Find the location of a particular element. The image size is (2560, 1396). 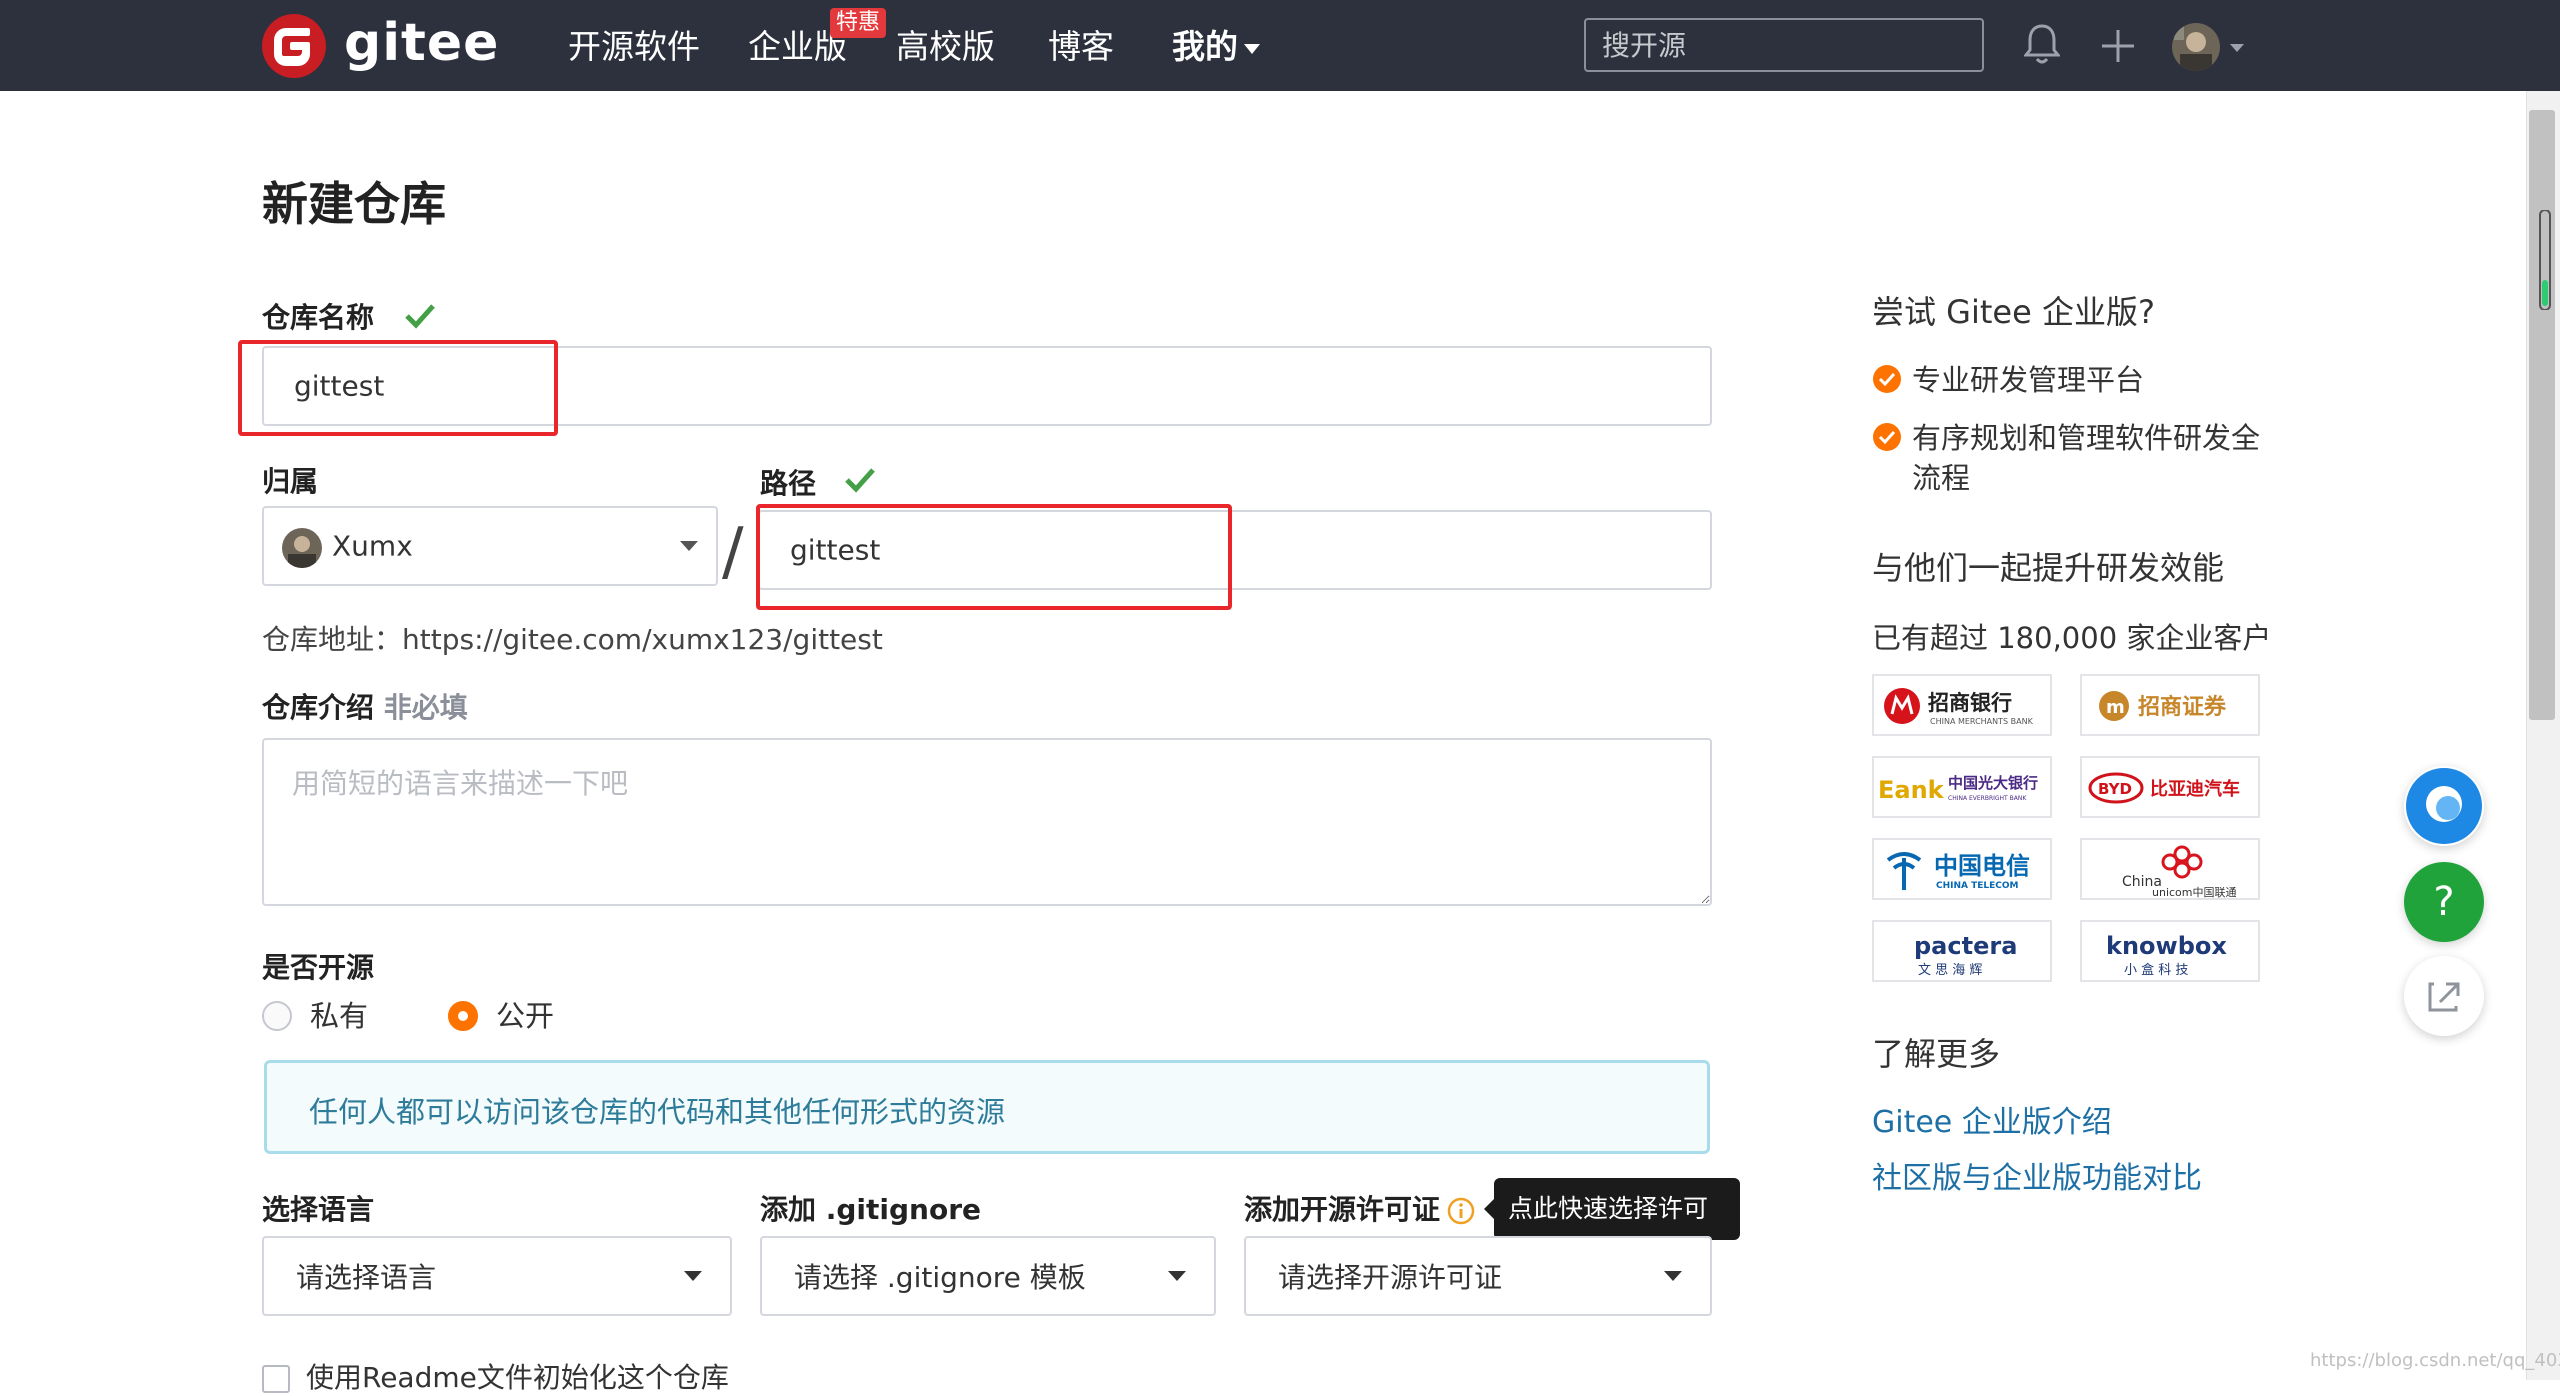

license-select: 请选择开源许可证 is located at coordinates (1478, 1276).